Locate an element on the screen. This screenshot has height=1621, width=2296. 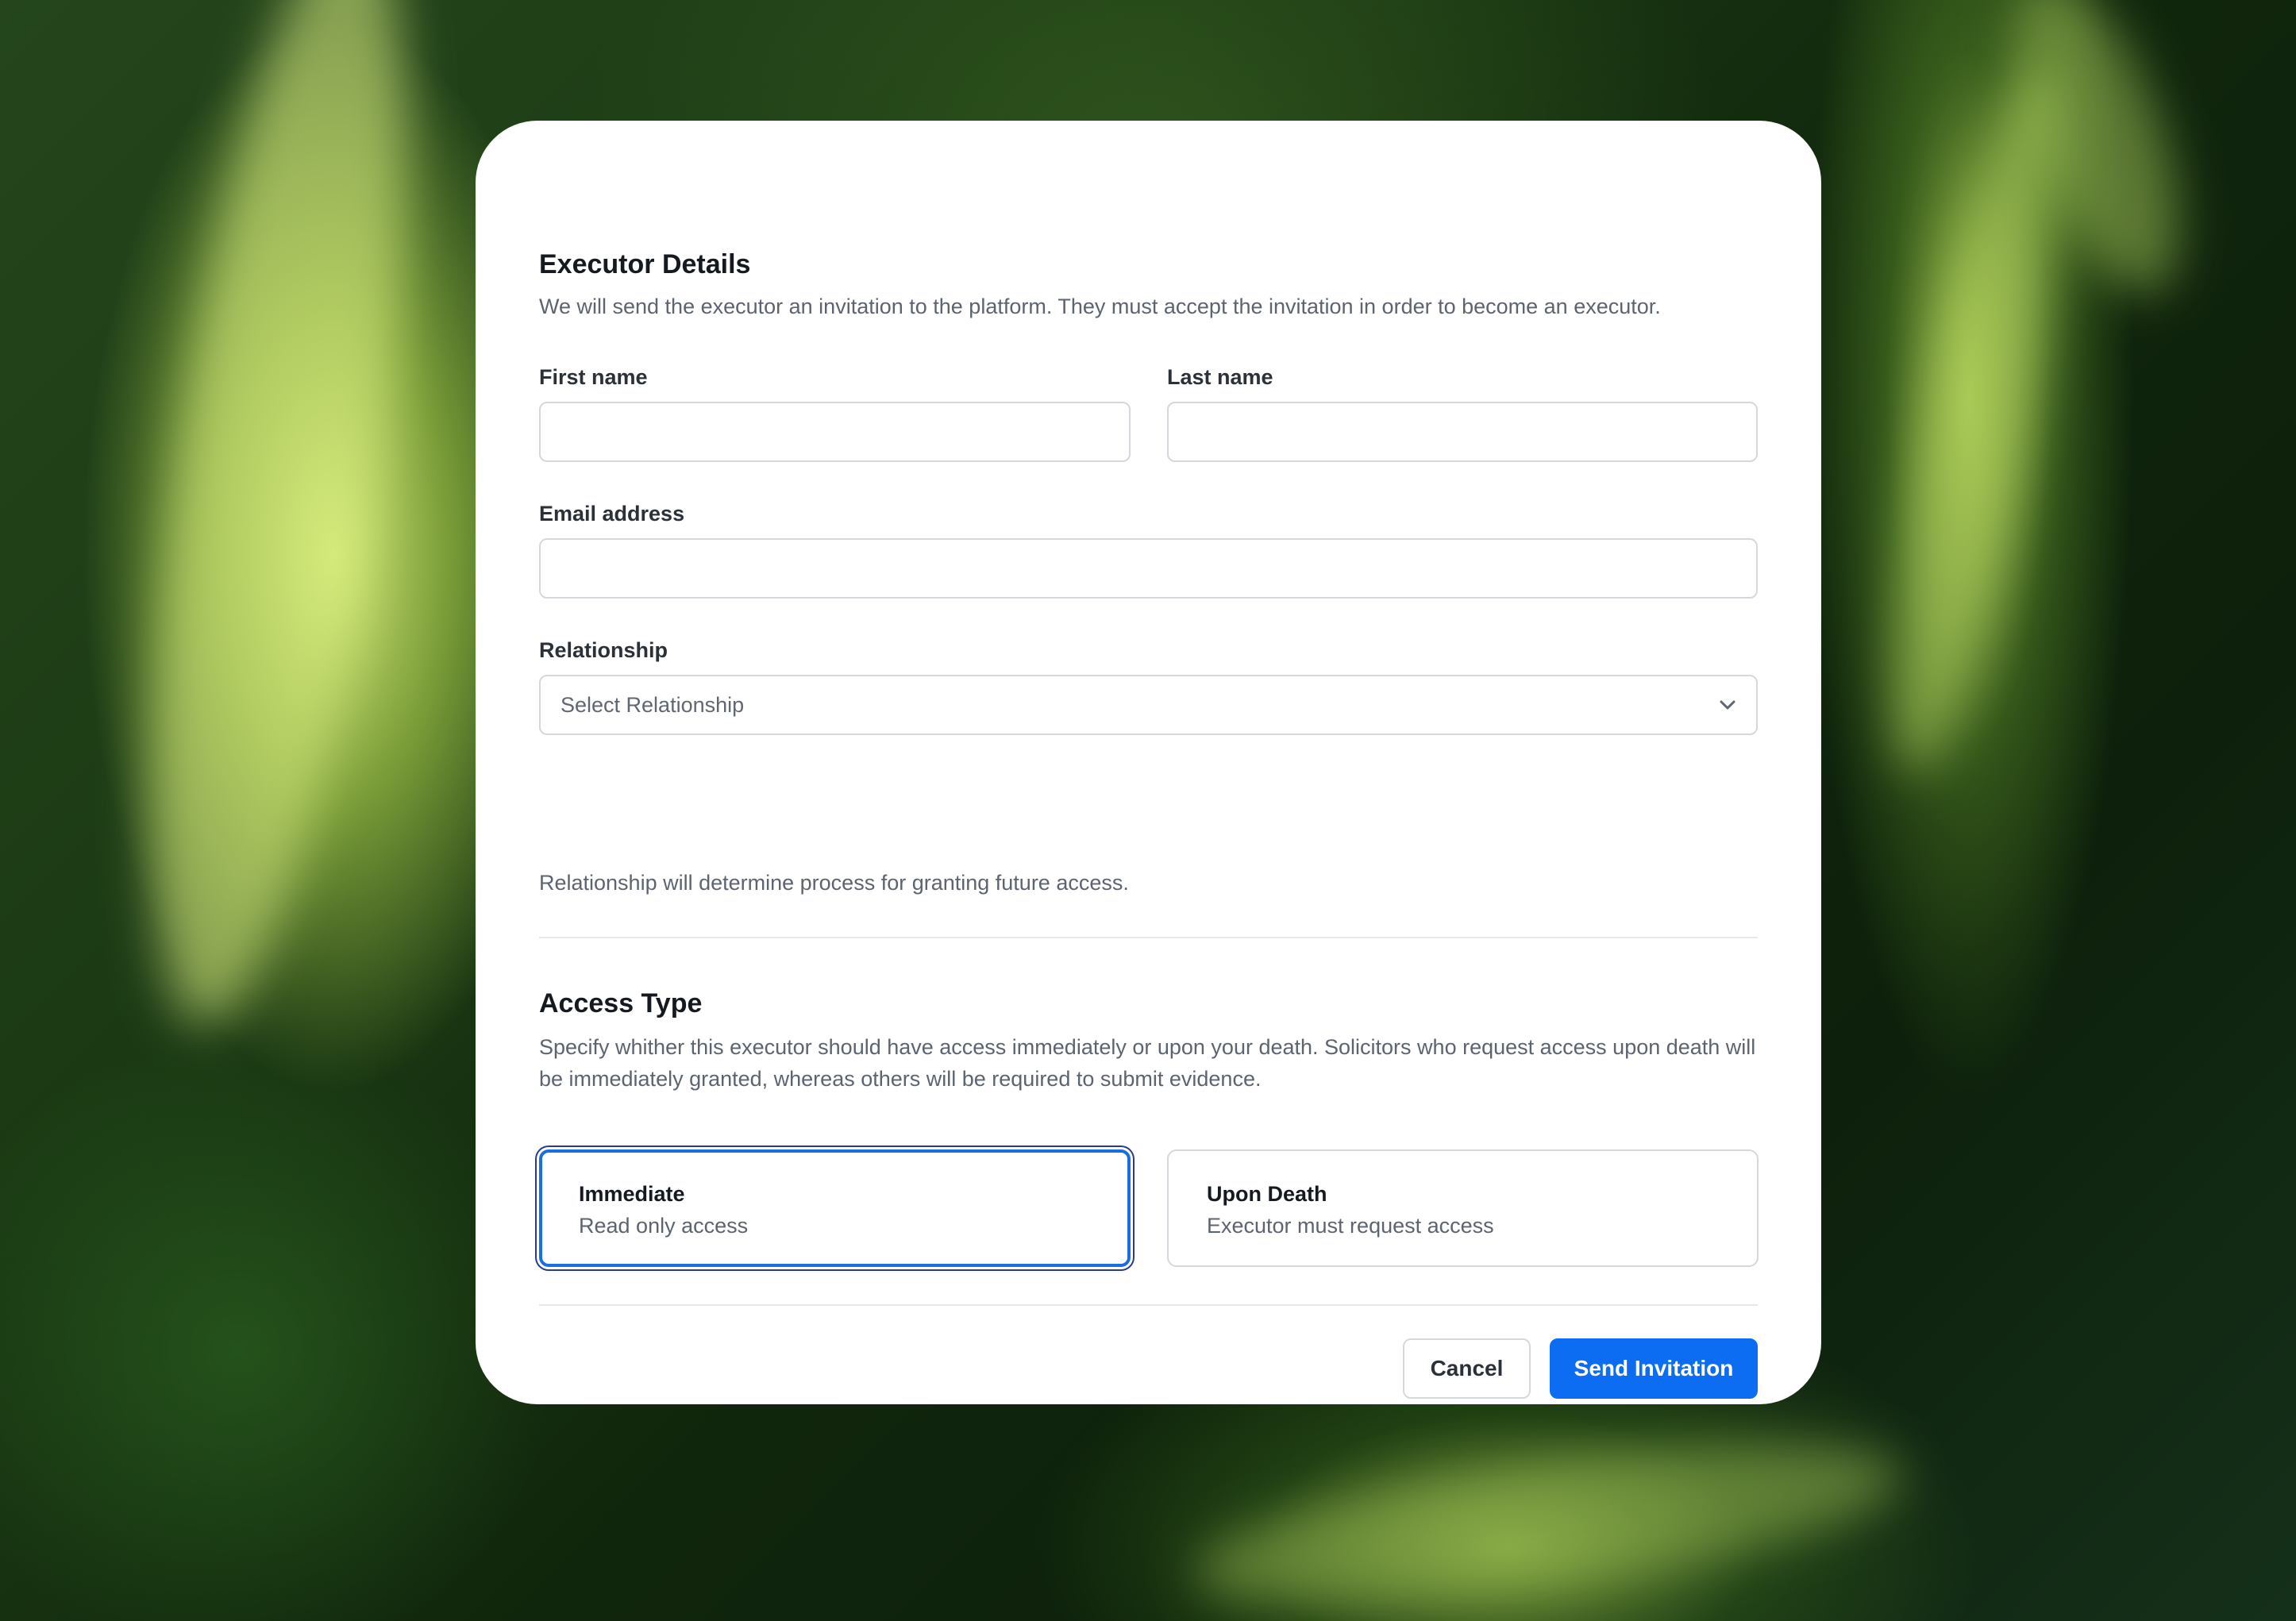
chevron-down-icon is located at coordinates (1727, 704).